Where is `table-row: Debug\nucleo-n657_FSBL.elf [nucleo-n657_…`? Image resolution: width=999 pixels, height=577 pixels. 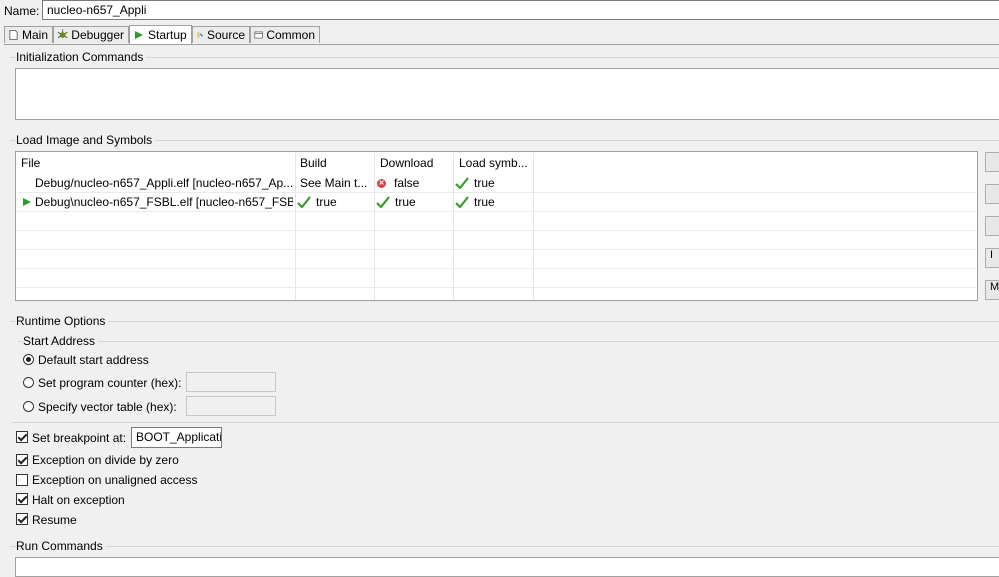 table-row: Debug\nucleo-n657_FSBL.elf [nucleo-n657_… is located at coordinates (497, 202).